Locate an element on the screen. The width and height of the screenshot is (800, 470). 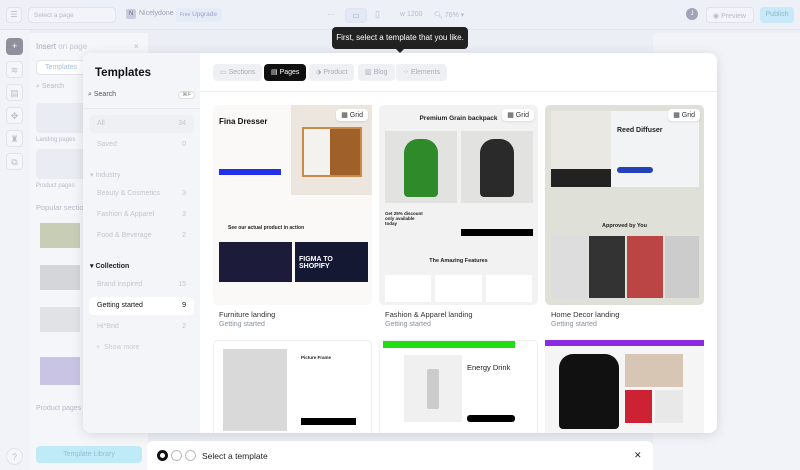
label: Upgrade is located at coordinates (205, 14).